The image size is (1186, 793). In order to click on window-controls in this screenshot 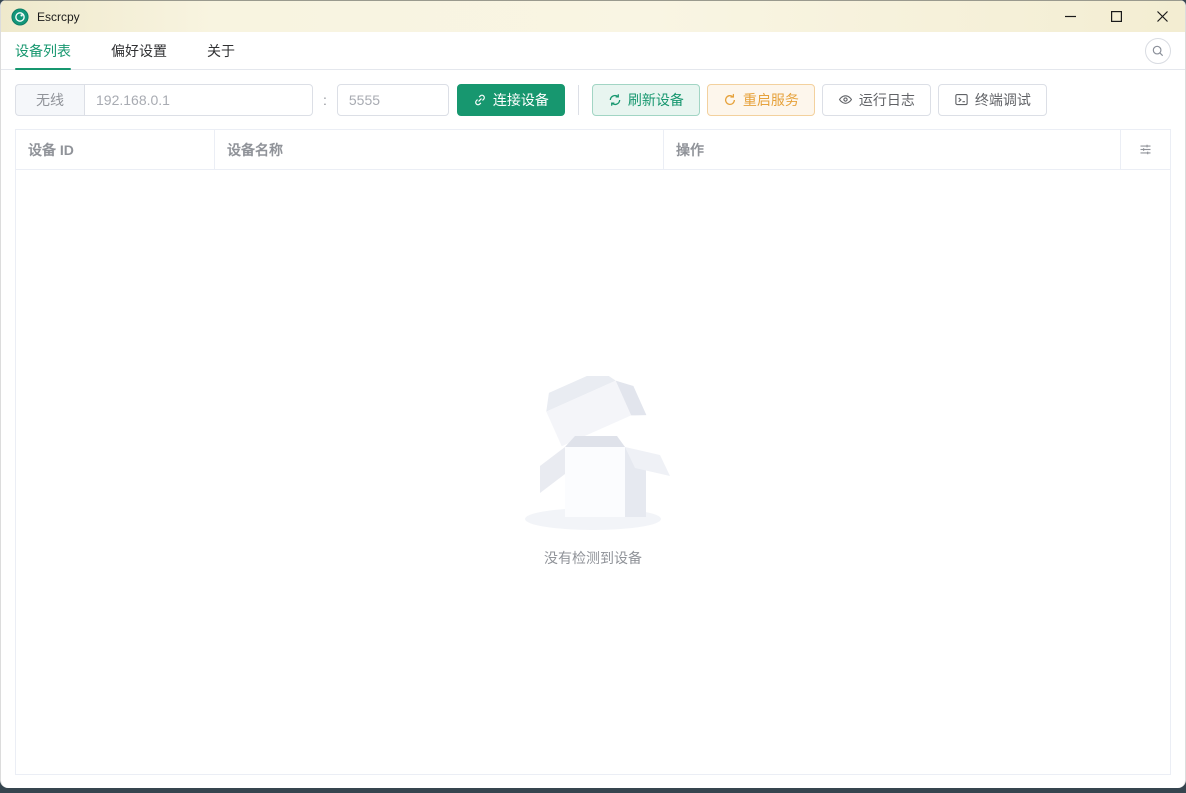, I will do `click(1116, 16)`.